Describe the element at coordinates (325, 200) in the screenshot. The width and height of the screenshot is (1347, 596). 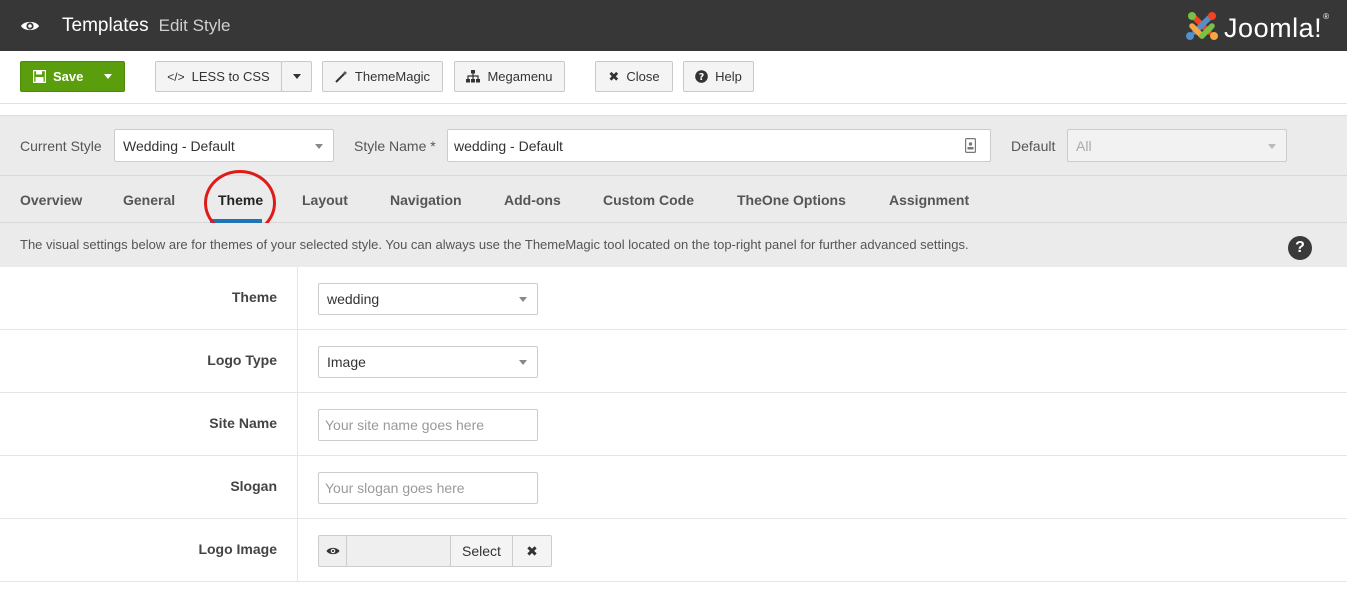
I see `tab-layout: Layout` at that location.